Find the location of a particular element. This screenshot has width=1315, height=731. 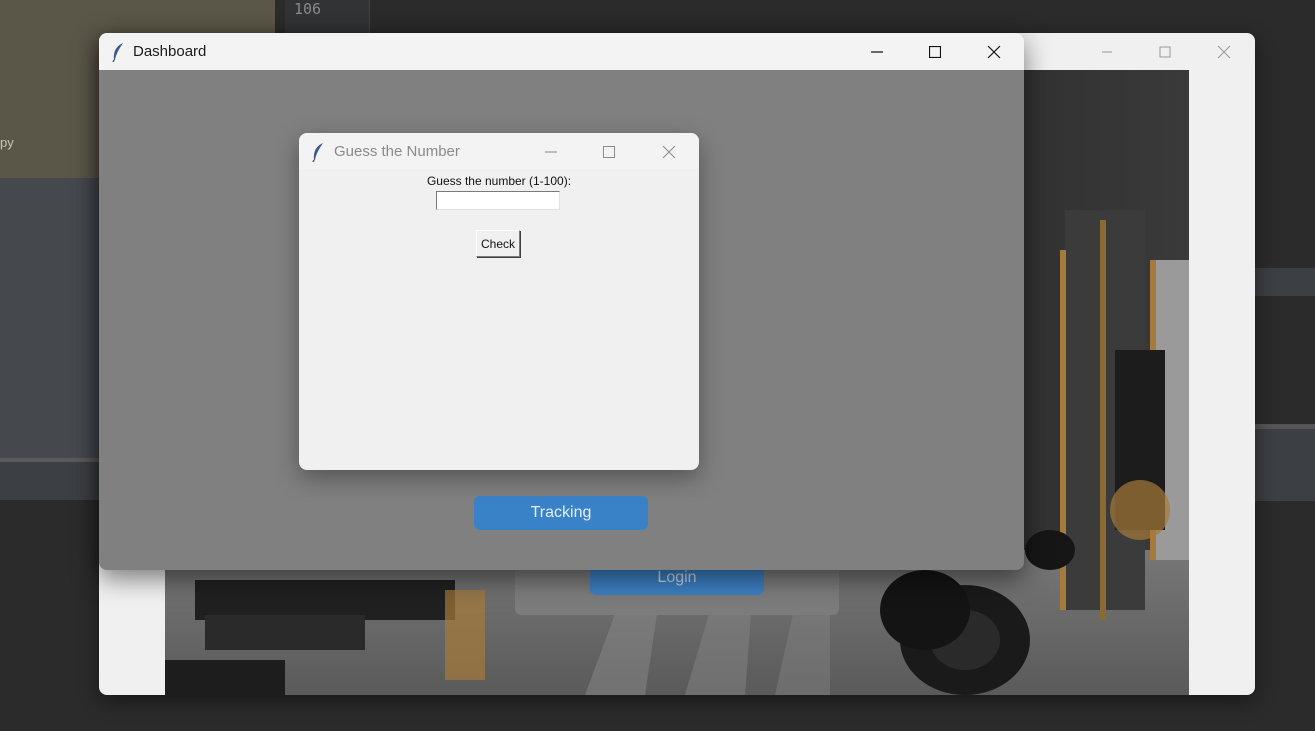

ide-fragment-text: py is located at coordinates (7, 142).